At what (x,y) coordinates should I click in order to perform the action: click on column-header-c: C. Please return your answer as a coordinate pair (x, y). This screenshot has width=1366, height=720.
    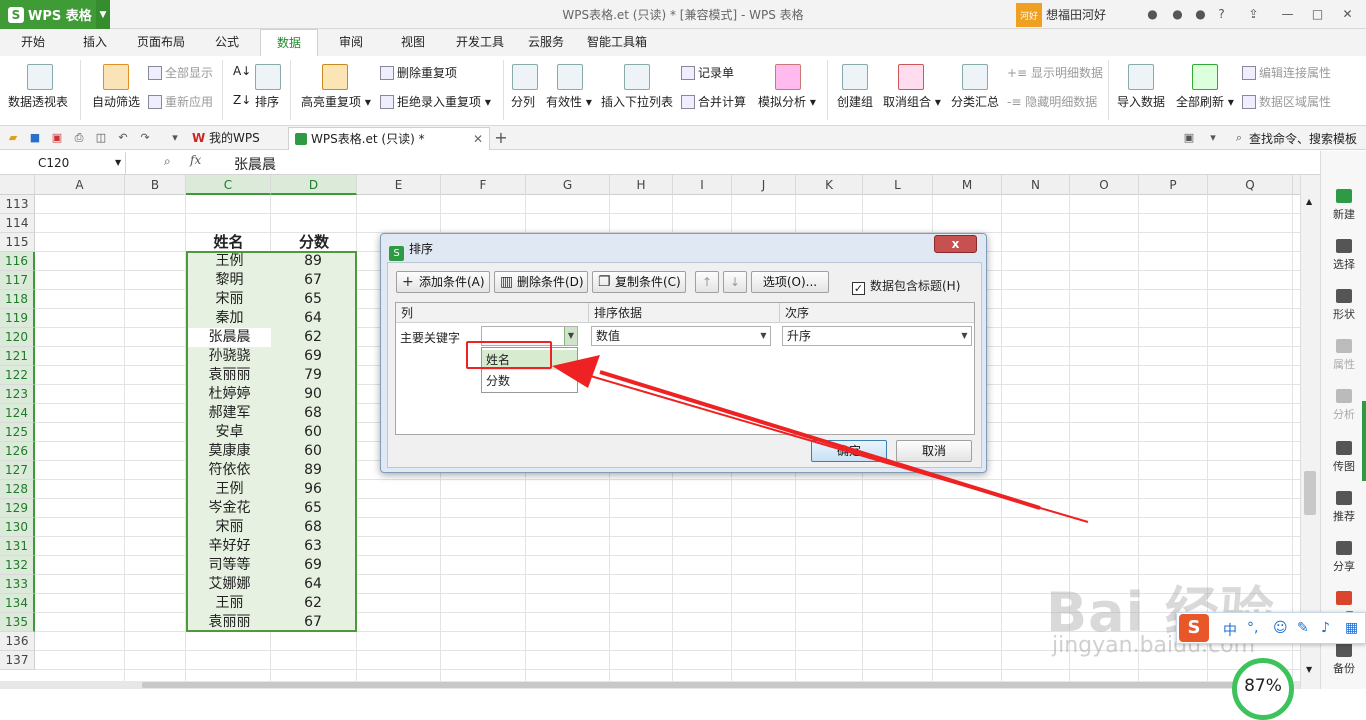
    Looking at the image, I should click on (228, 185).